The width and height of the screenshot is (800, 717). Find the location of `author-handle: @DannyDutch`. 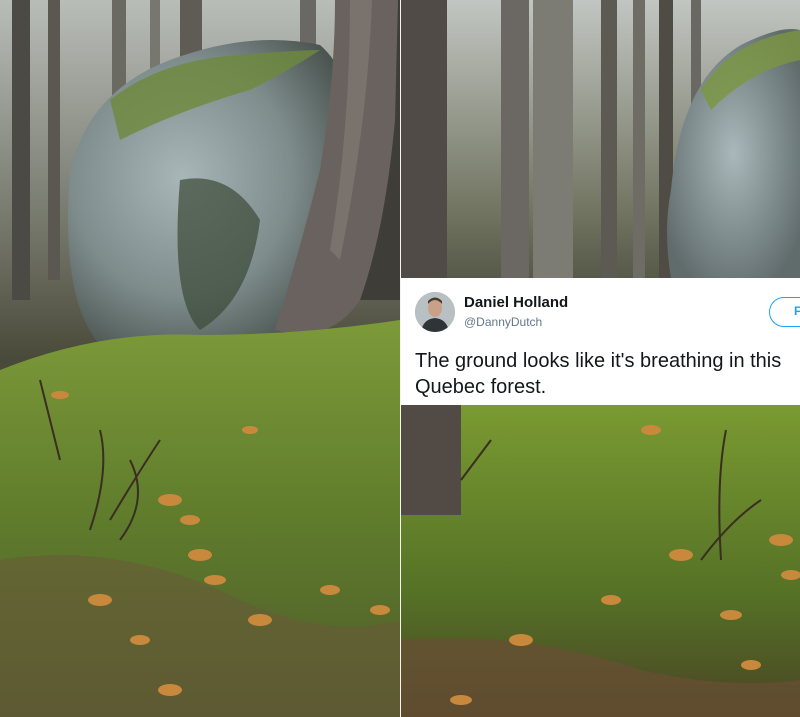

author-handle: @DannyDutch is located at coordinates (503, 322).